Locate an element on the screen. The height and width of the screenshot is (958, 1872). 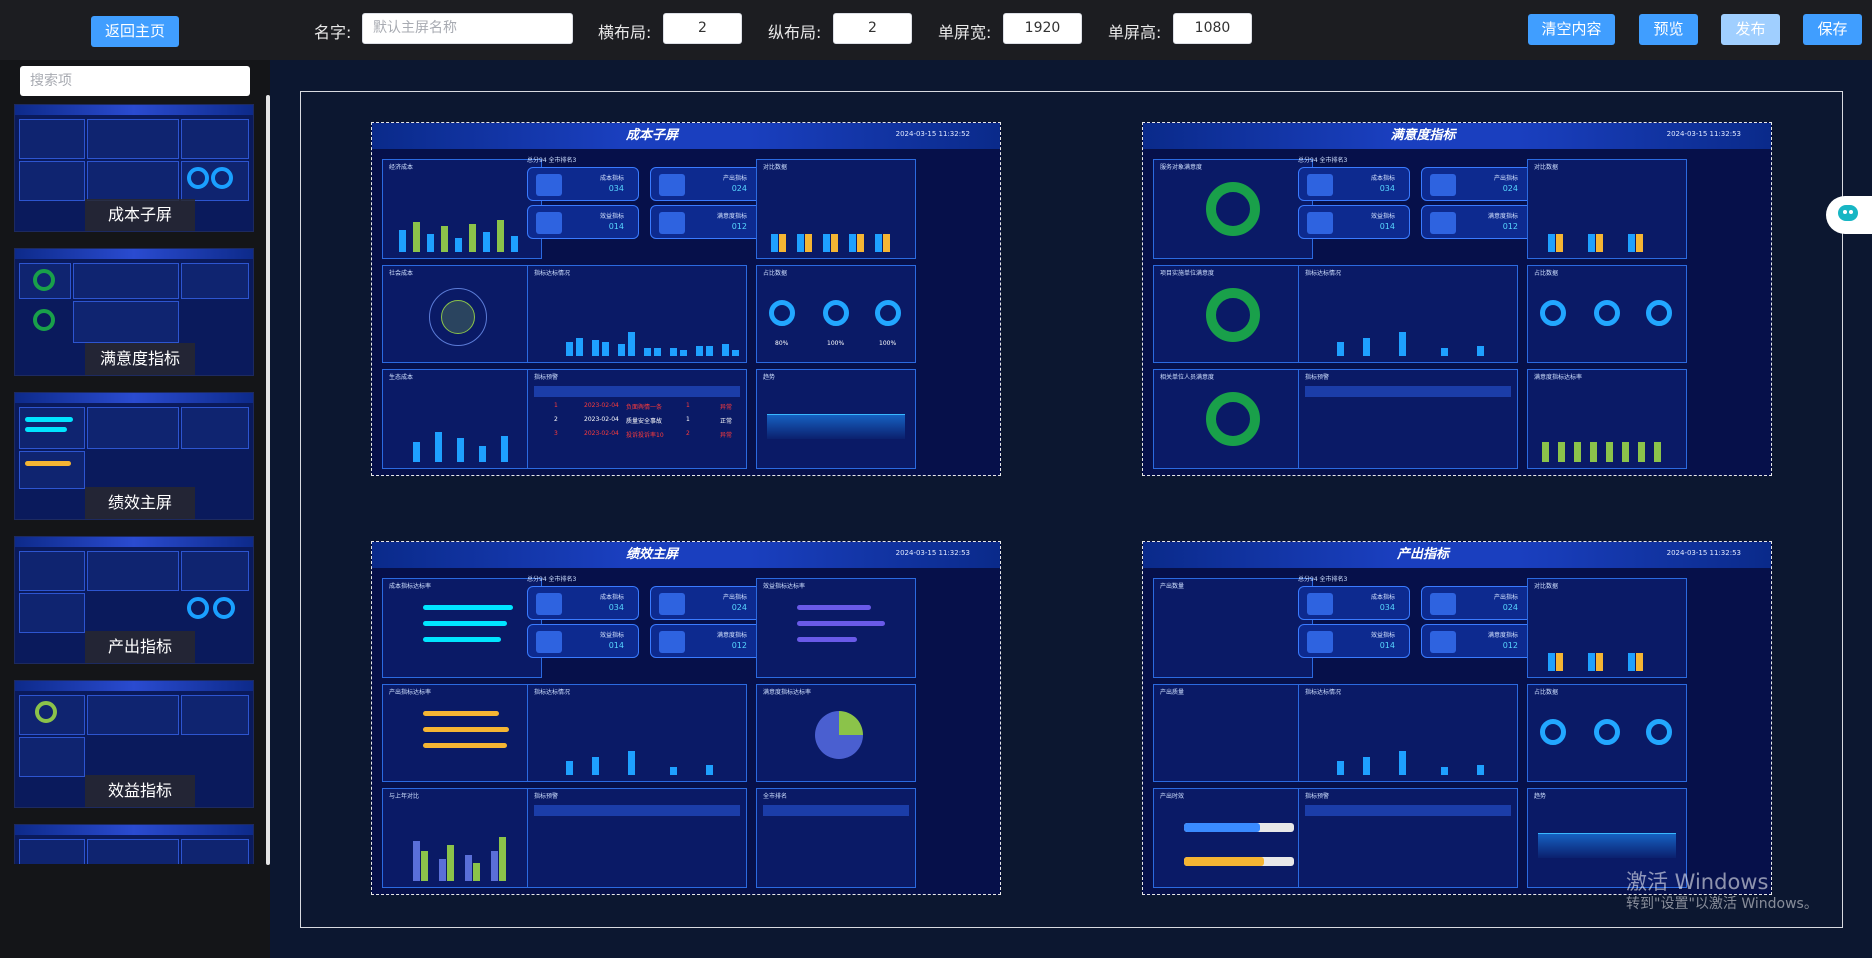
panel-output-qty: 产出数量 is located at coordinates (1233, 628).